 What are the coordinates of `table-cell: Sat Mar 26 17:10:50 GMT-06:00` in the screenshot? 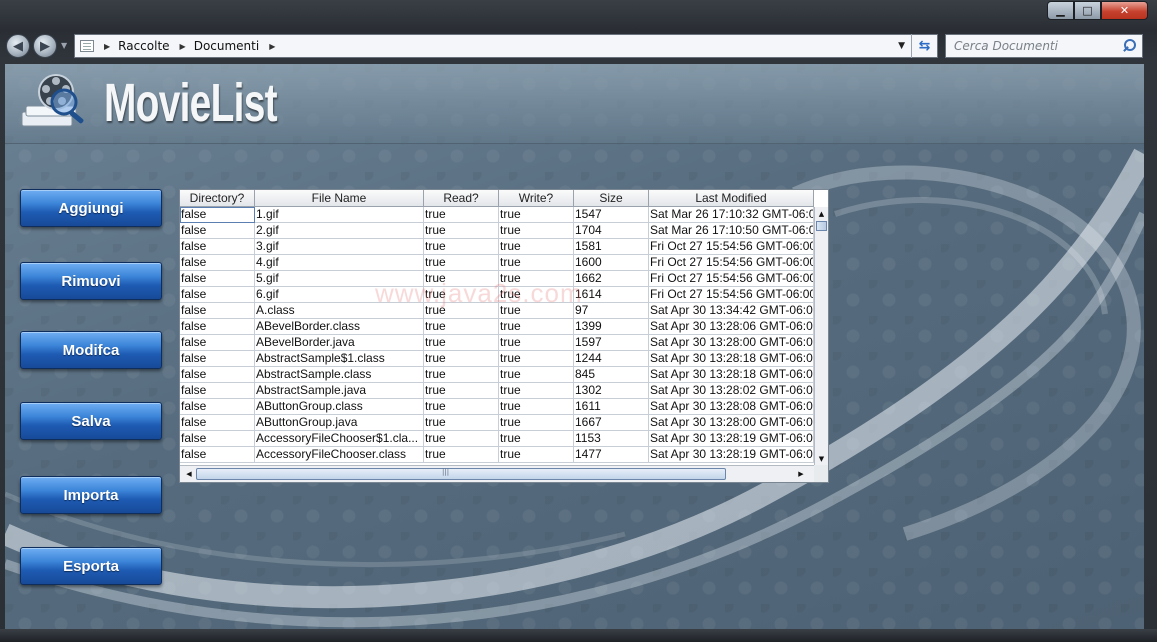 It's located at (731, 231).